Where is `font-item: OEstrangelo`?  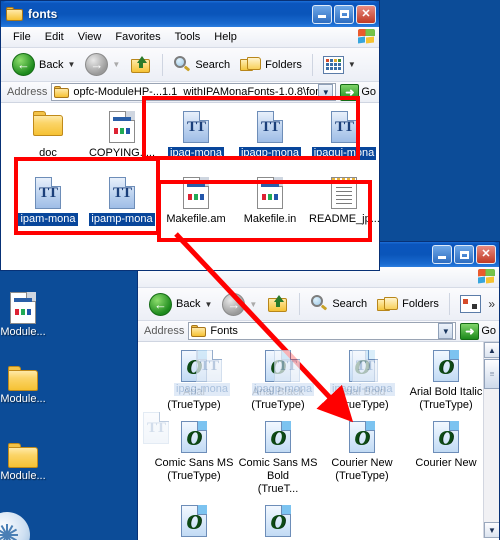
font-item: OEstrangelo is located at coordinates (278, 521).